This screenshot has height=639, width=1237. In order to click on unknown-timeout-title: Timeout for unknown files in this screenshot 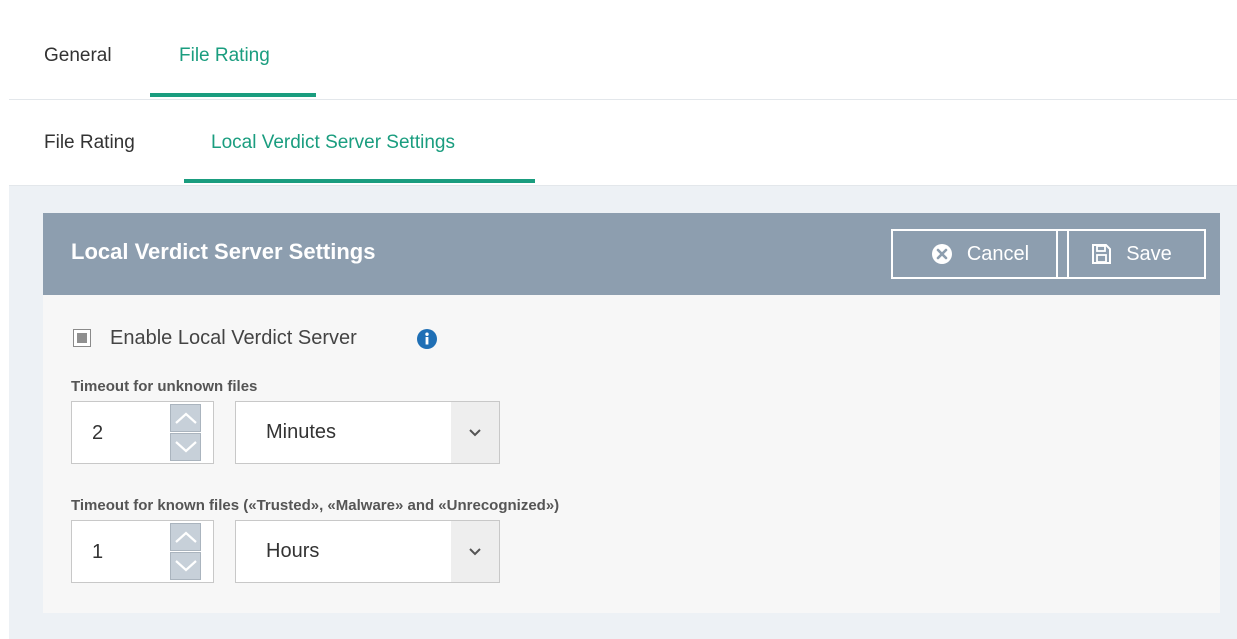, I will do `click(164, 386)`.